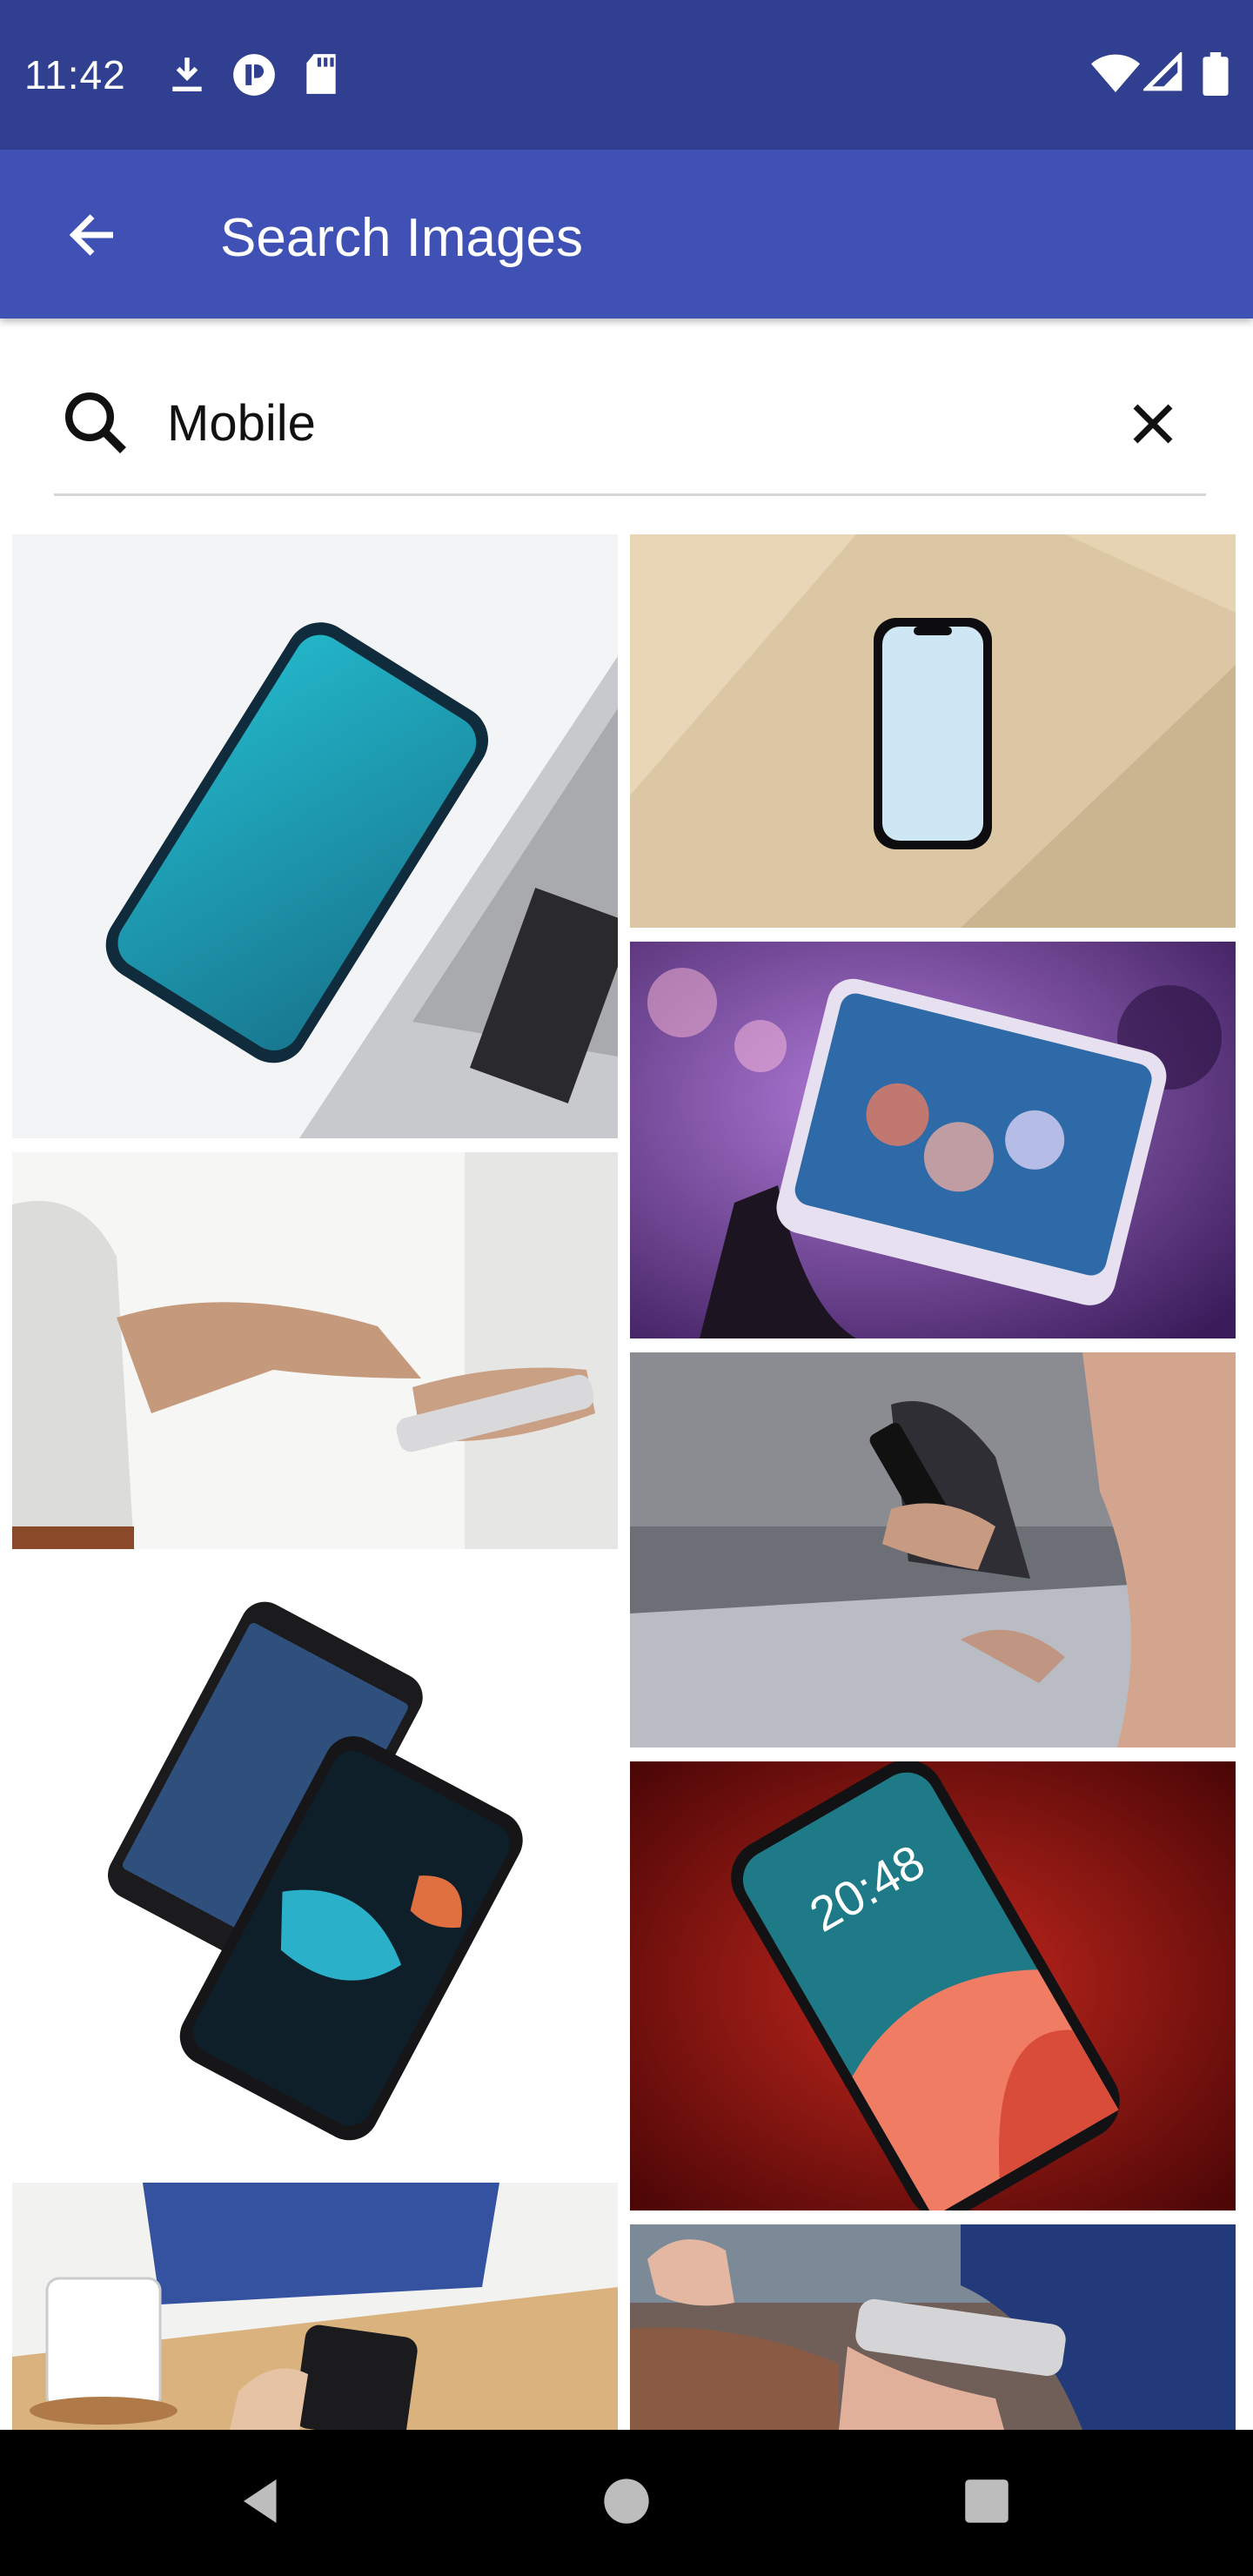 Image resolution: width=1253 pixels, height=2576 pixels. What do you see at coordinates (602, 423) in the screenshot?
I see `search-input` at bounding box center [602, 423].